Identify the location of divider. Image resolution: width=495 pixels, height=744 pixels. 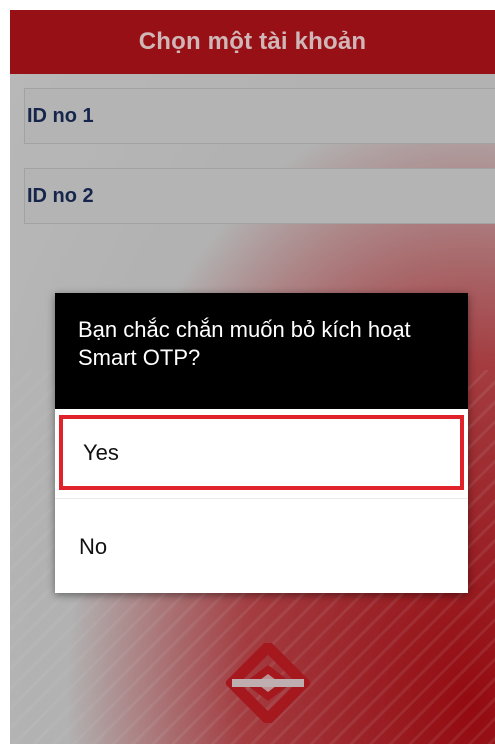
(261, 498).